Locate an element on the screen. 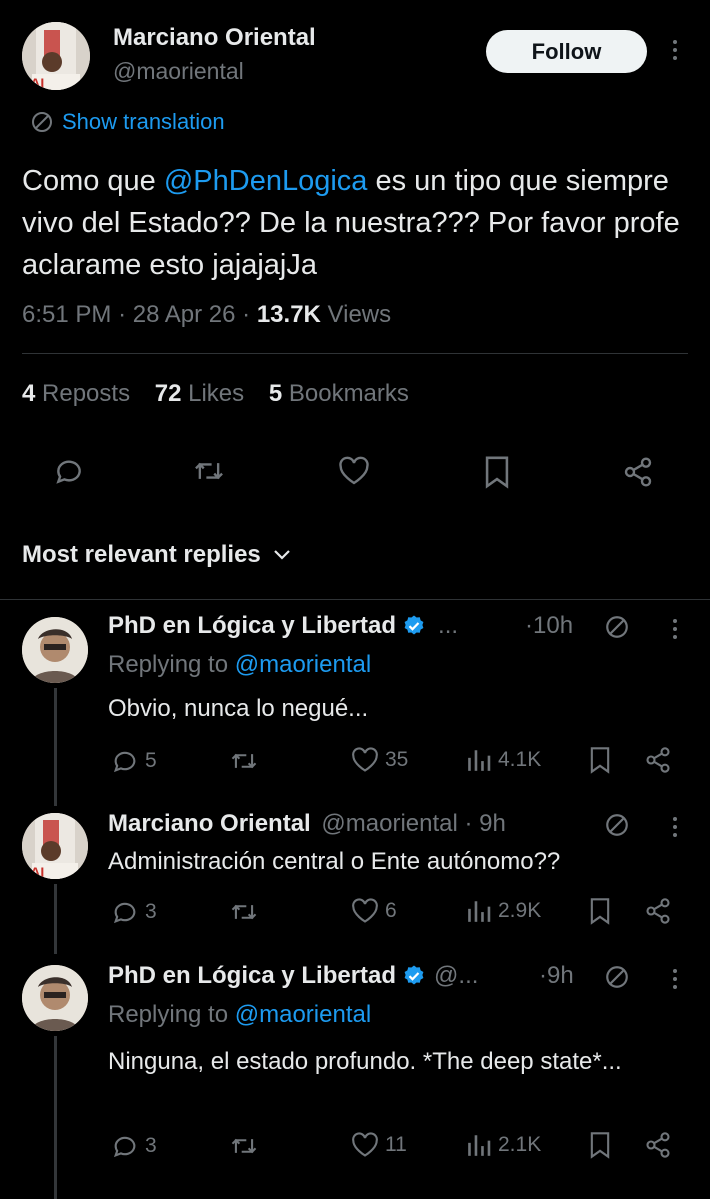 The image size is (710, 1199). author-handle: @maoriental is located at coordinates (178, 71).